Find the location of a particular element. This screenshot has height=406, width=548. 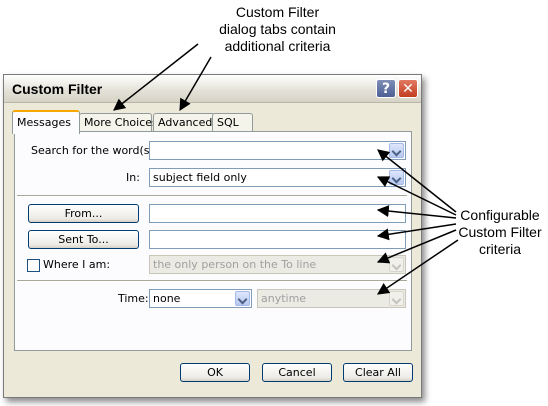

arrow-to-in-field is located at coordinates (416, 196).